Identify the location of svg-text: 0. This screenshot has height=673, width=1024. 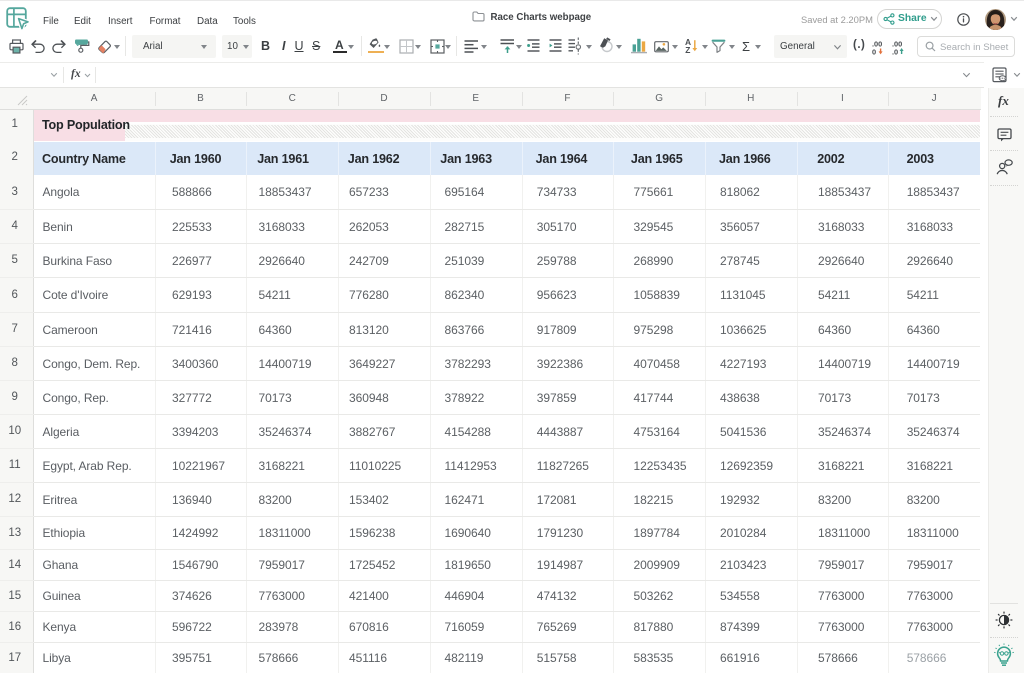
(874, 51).